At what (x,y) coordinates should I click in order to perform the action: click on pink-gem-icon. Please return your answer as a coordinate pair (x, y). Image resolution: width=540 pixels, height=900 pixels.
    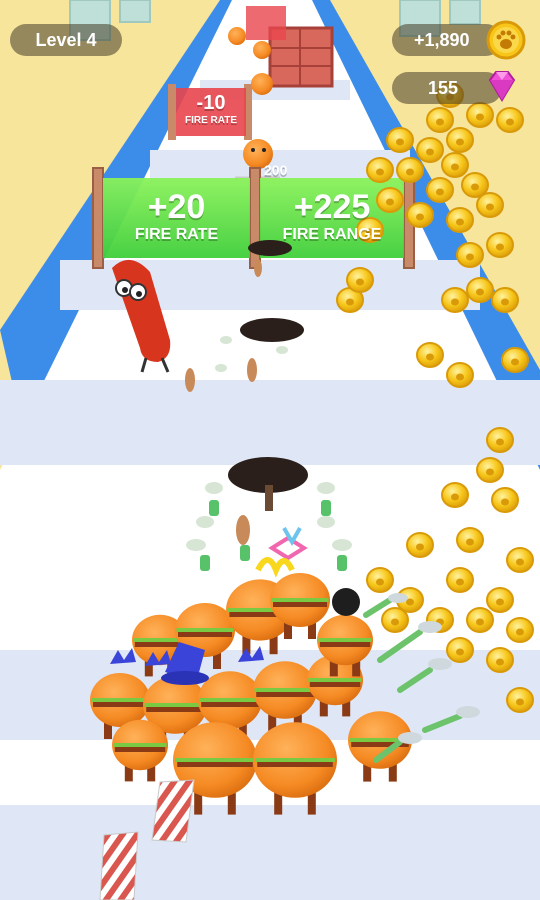
    Looking at the image, I should click on (502, 86).